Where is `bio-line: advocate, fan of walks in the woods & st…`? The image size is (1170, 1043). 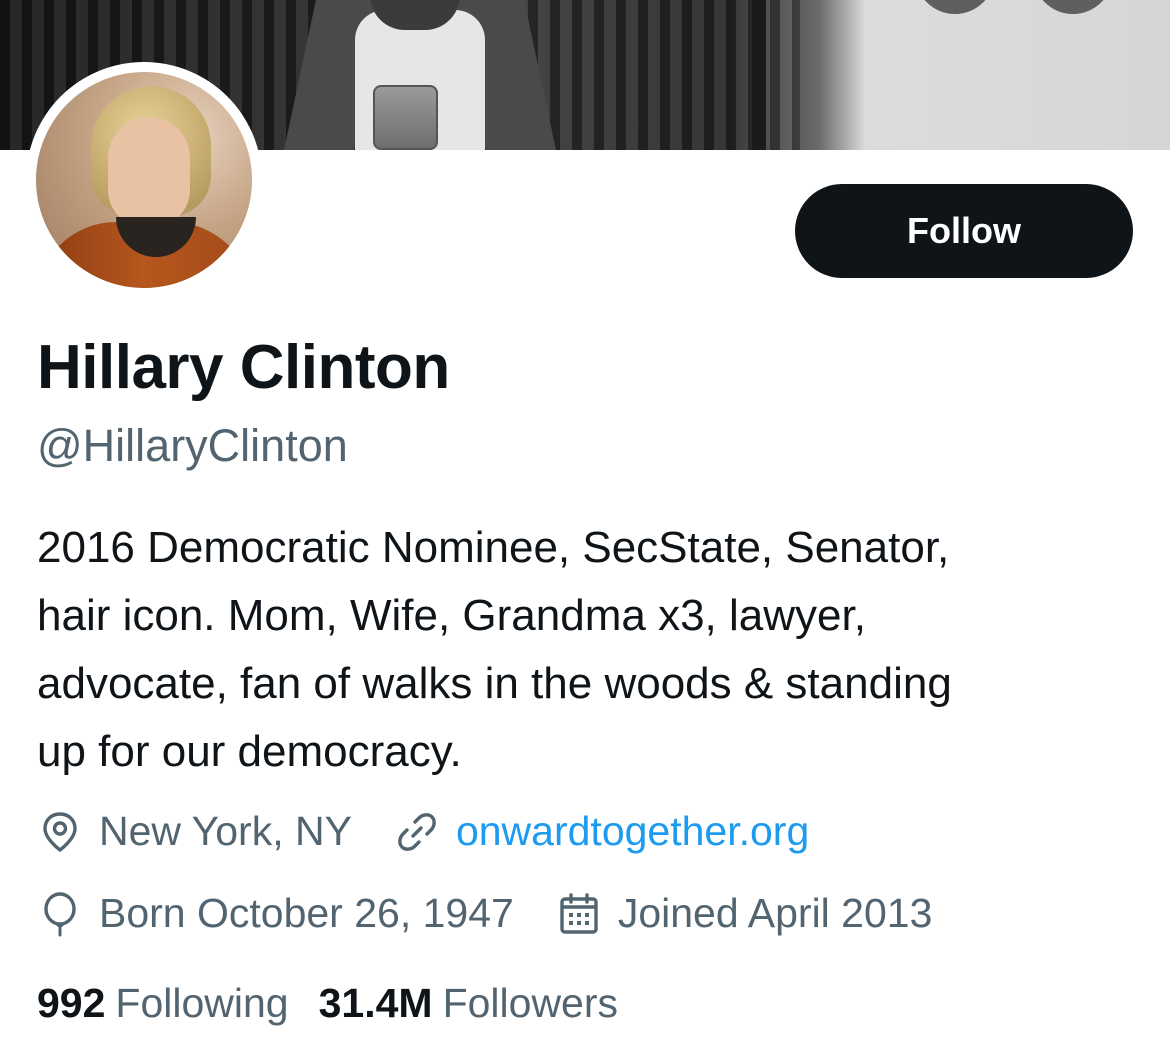 bio-line: advocate, fan of walks in the woods & st… is located at coordinates (494, 683).